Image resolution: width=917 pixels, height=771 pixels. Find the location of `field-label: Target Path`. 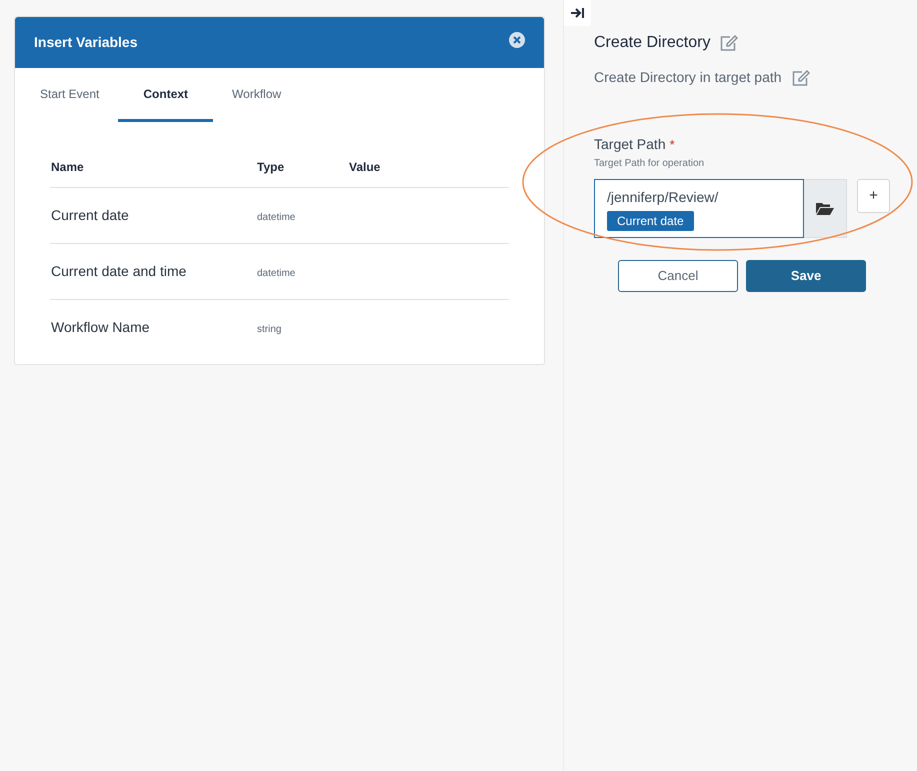

field-label: Target Path is located at coordinates (630, 144).